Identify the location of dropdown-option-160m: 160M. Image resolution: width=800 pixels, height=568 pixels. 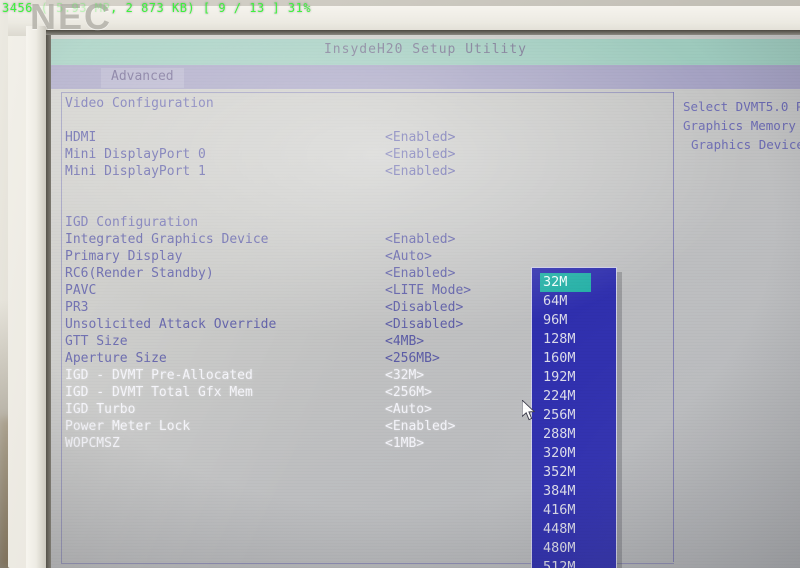
(575, 358).